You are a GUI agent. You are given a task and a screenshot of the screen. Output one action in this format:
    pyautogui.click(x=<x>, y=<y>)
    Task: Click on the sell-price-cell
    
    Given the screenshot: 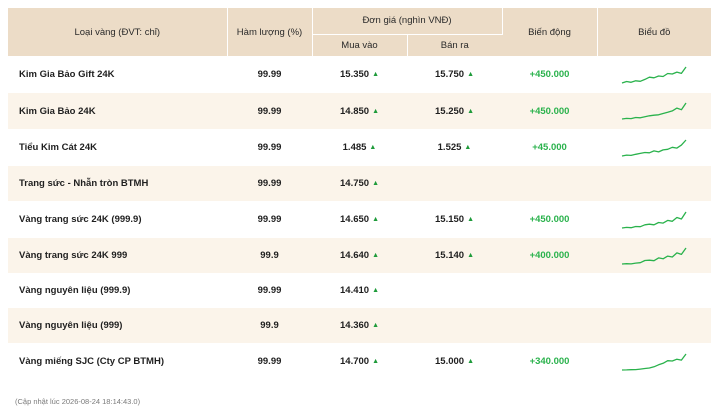 What is the action you would take?
    pyautogui.click(x=455, y=183)
    